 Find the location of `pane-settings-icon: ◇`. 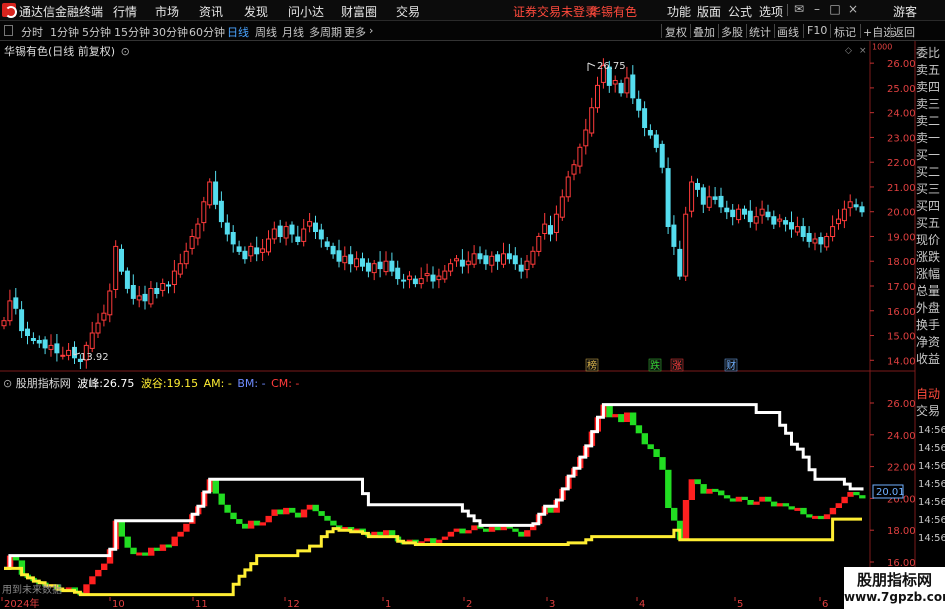

pane-settings-icon: ◇ is located at coordinates (848, 51).